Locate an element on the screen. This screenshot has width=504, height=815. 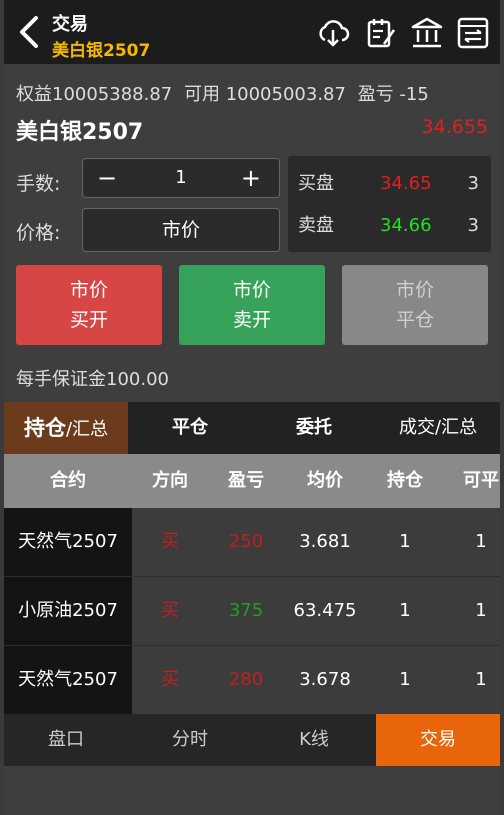
qty-label: 手数: is located at coordinates (38, 184).